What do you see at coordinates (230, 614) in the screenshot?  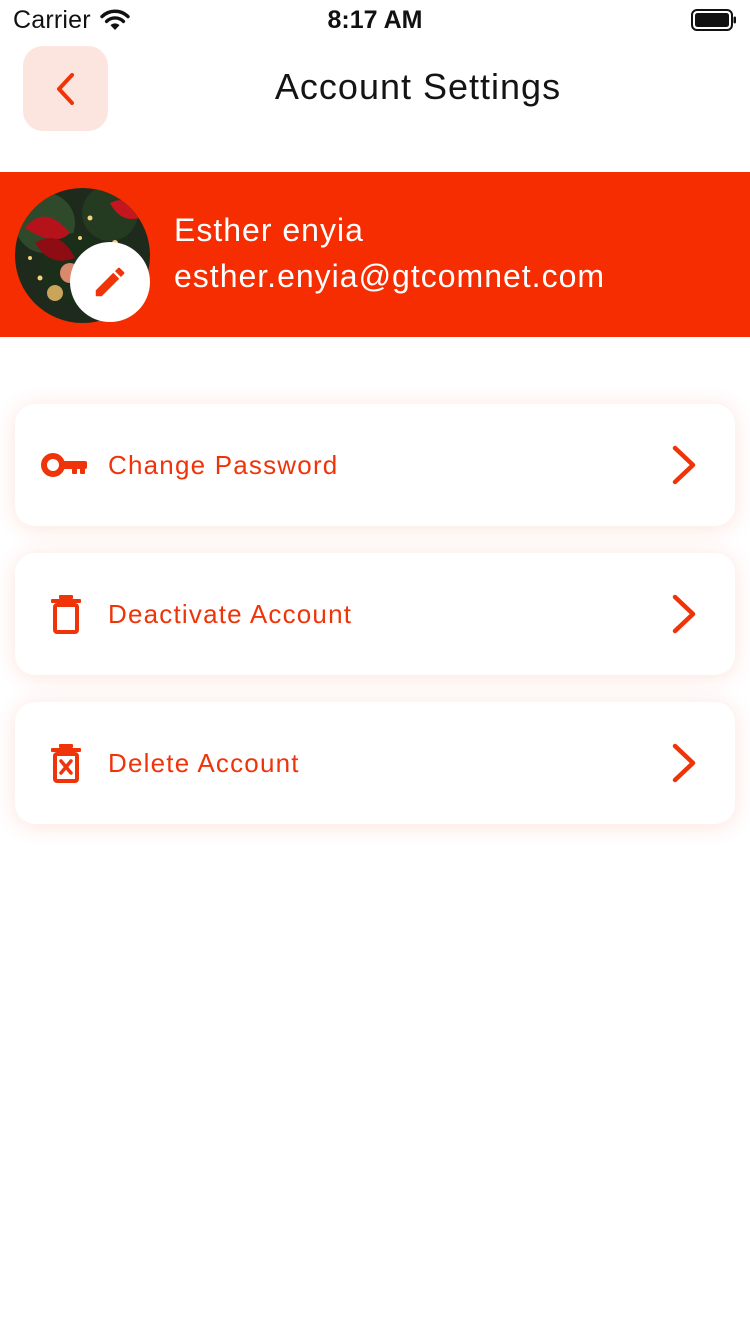 I see `deactivate-account-label: Deactivate Account` at bounding box center [230, 614].